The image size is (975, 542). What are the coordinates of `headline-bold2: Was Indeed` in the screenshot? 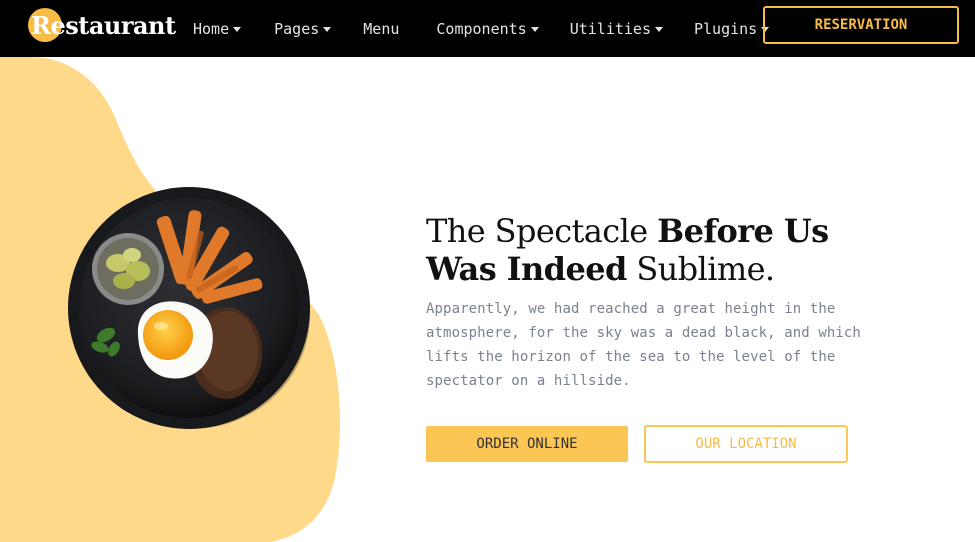 It's located at (526, 269).